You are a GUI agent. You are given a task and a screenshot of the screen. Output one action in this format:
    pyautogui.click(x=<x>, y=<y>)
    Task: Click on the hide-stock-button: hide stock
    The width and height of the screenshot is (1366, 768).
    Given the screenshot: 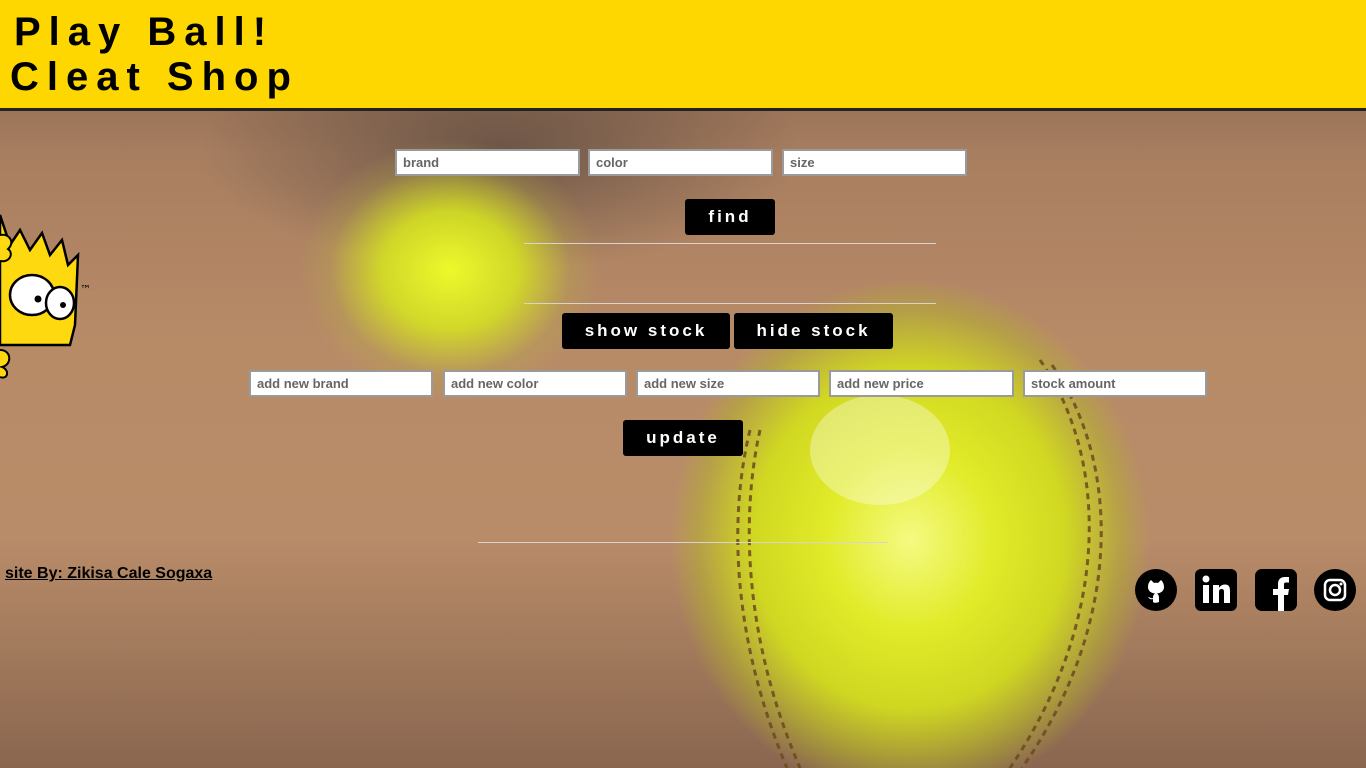 What is the action you would take?
    pyautogui.click(x=813, y=331)
    